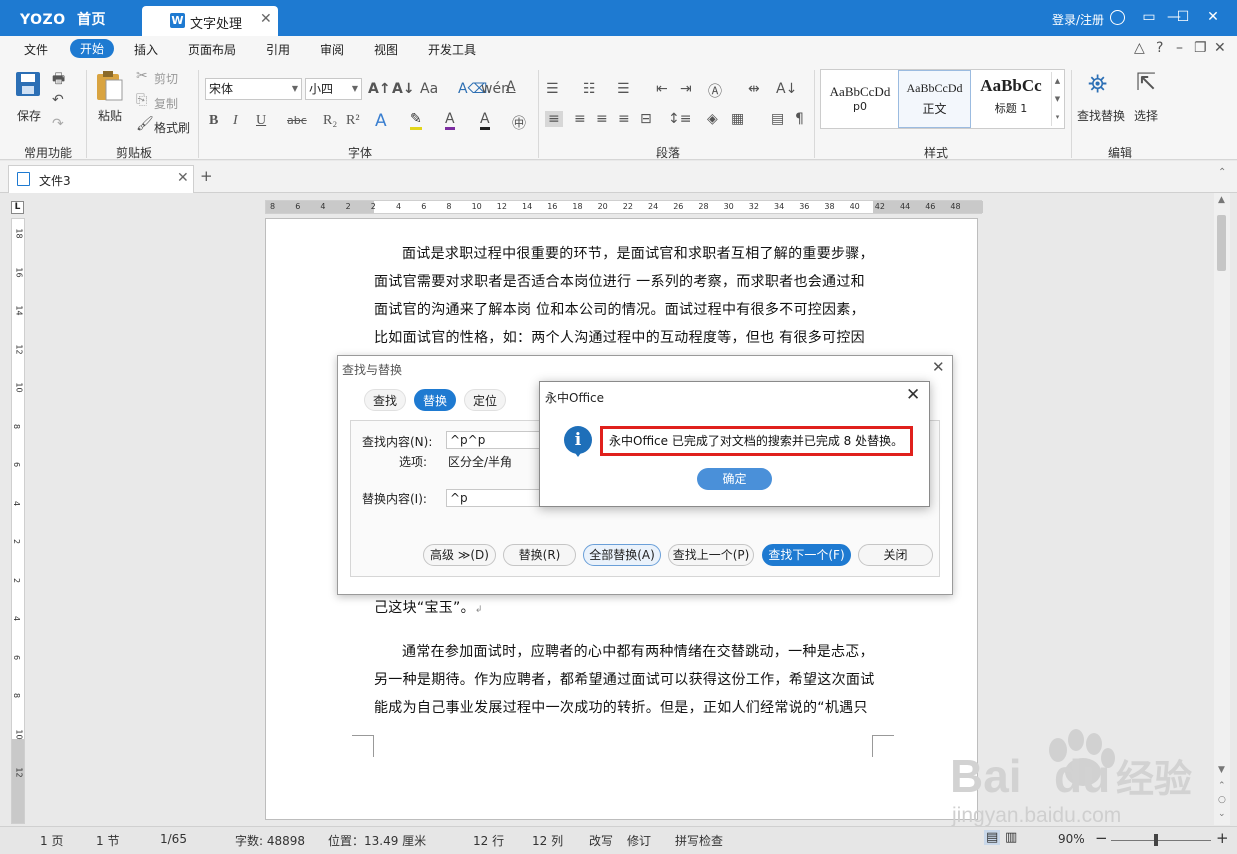 This screenshot has width=1237, height=854. I want to click on find-what-input: ^p^p, so click(494, 440).